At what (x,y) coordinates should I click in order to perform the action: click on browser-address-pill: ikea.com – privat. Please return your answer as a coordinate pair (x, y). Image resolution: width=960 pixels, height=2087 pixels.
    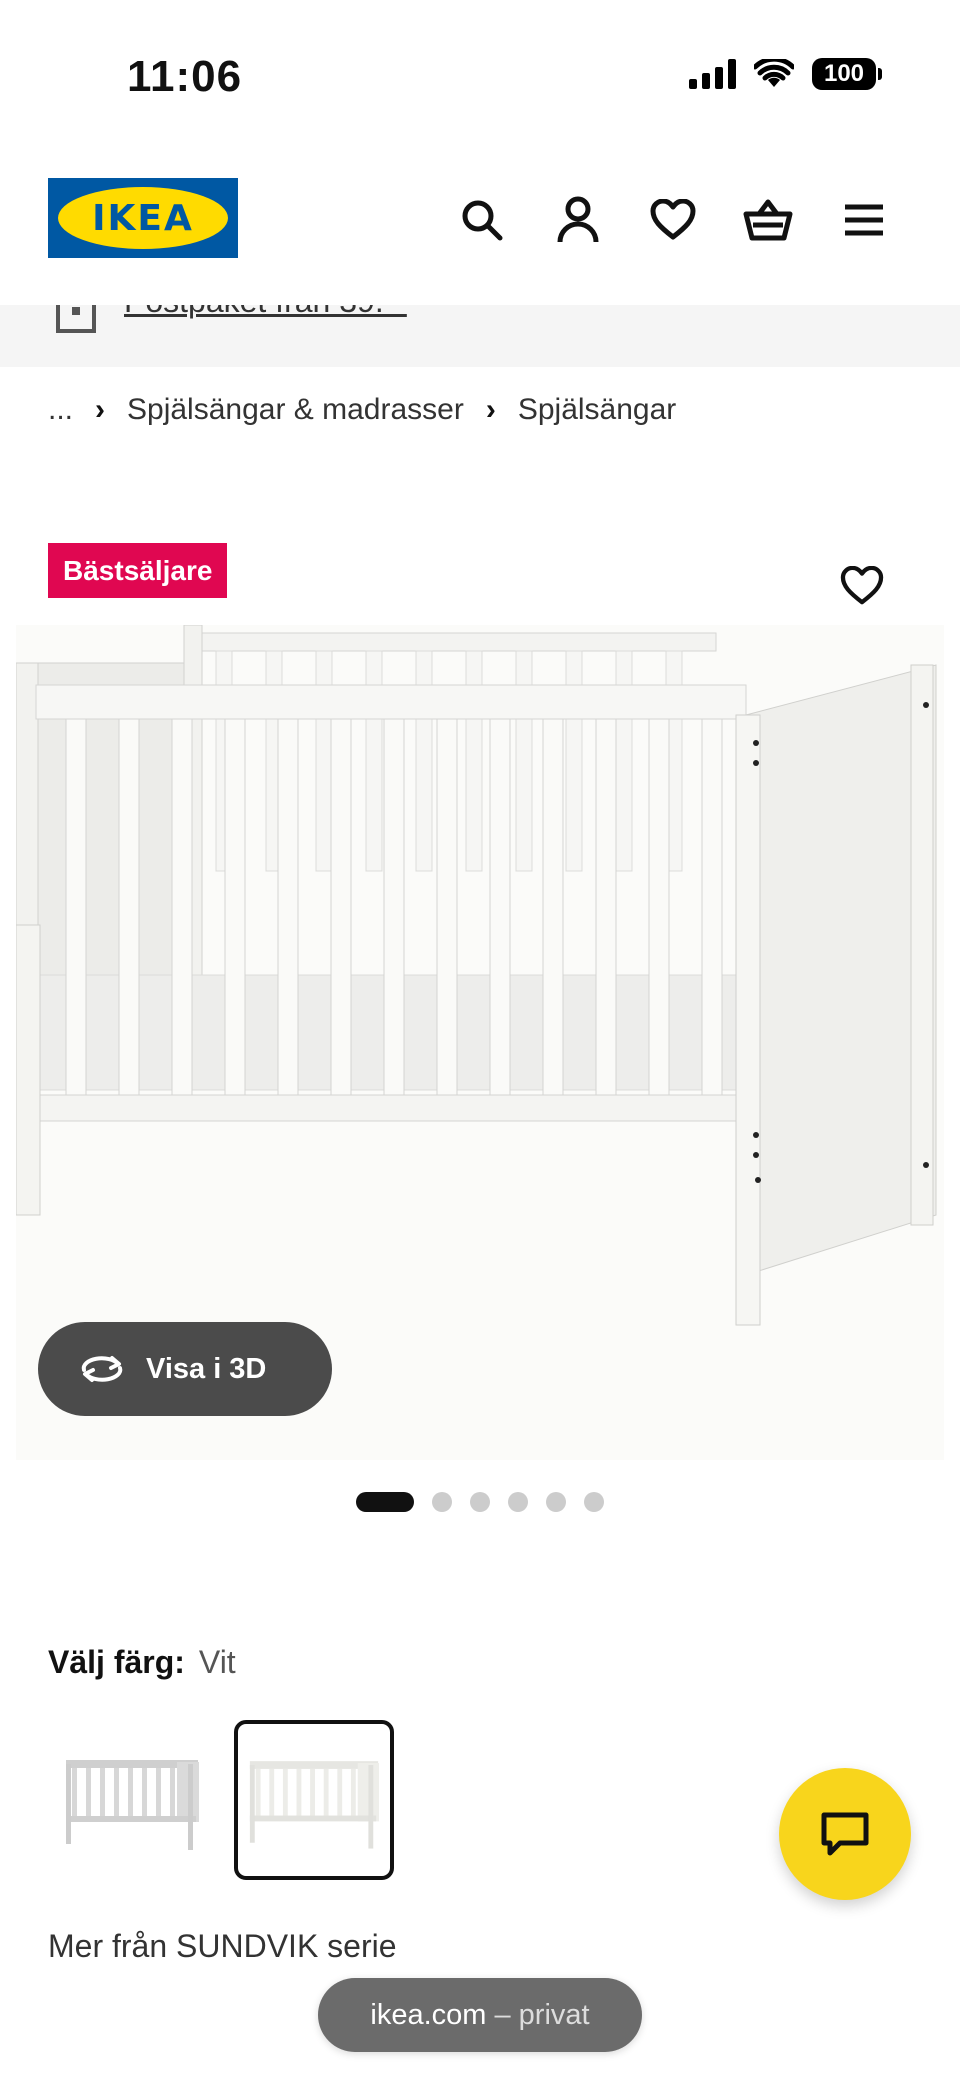
    Looking at the image, I should click on (480, 2015).